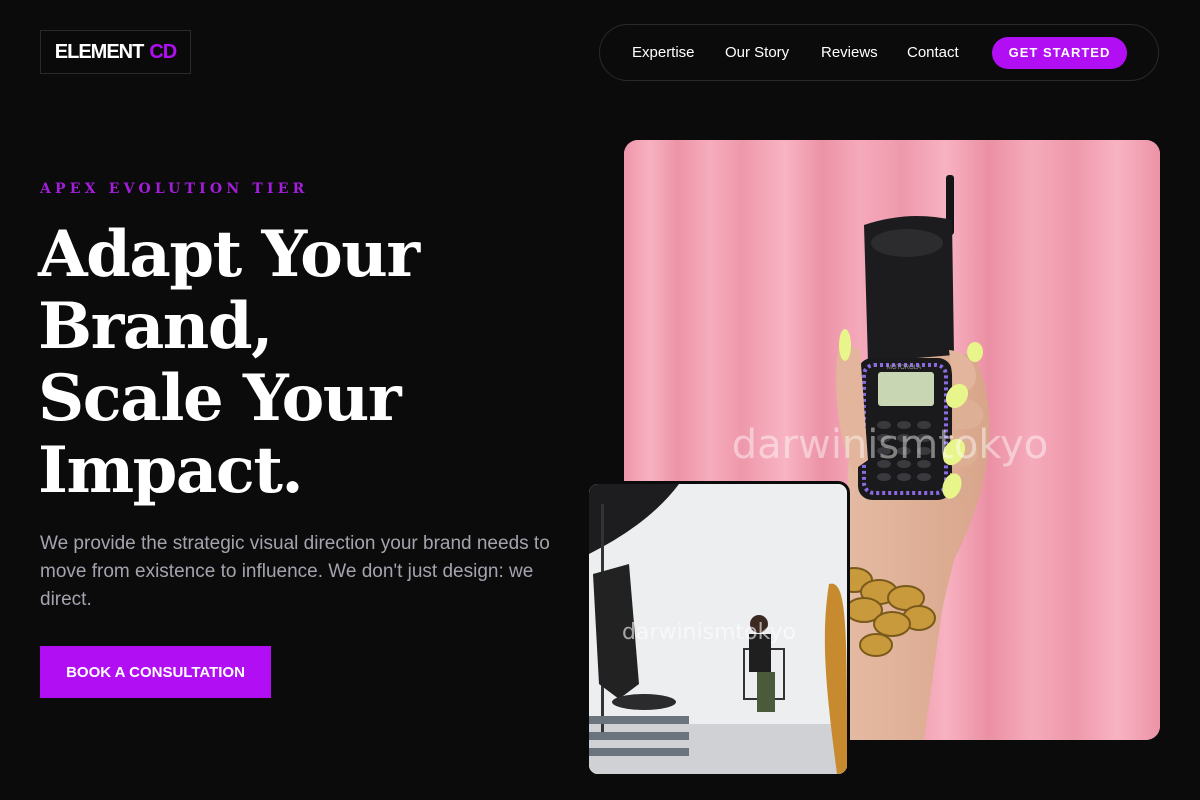 The image size is (1200, 800). What do you see at coordinates (174, 189) in the screenshot?
I see `hero-eyebrow: APEX EVOLUTION TIER` at bounding box center [174, 189].